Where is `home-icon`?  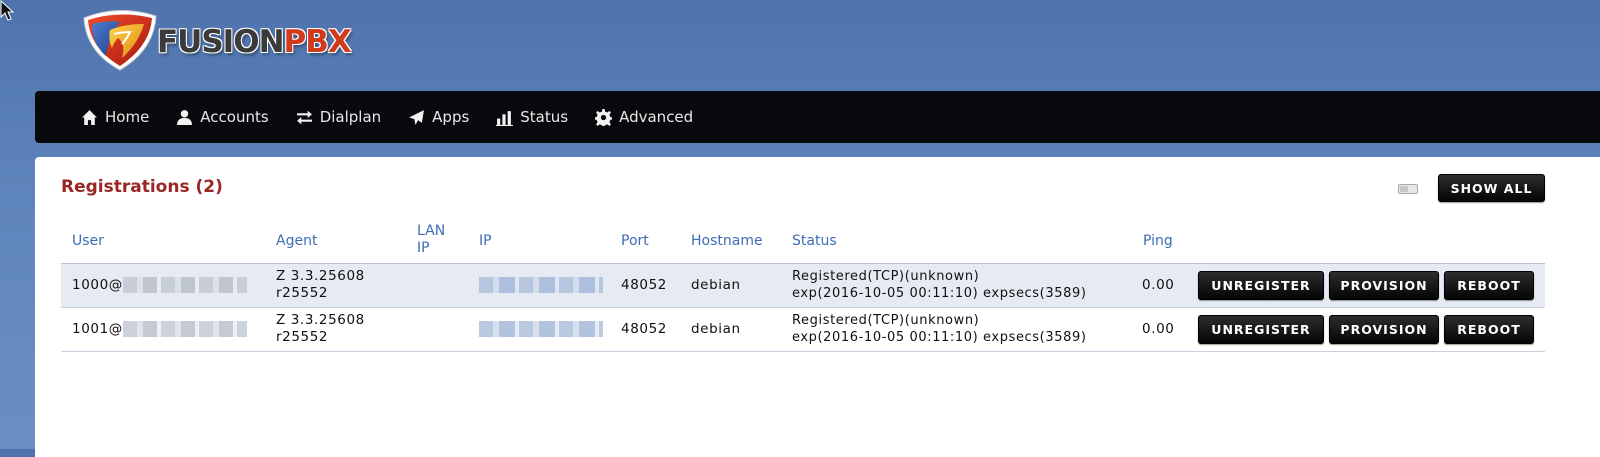
home-icon is located at coordinates (89, 117).